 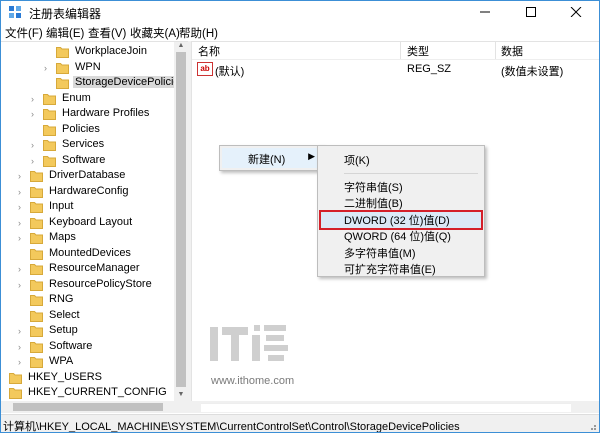 I want to click on tree-item-label: Enum, so click(x=76, y=97).